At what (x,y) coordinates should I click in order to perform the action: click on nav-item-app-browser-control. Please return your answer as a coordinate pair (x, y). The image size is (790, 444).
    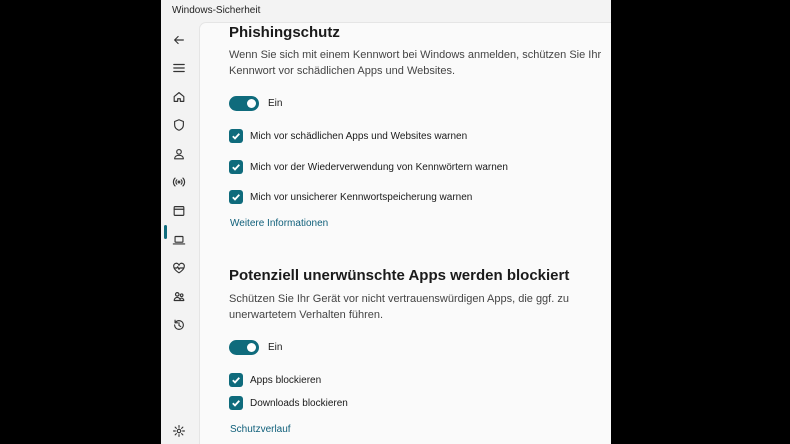
    Looking at the image, I should click on (179, 211).